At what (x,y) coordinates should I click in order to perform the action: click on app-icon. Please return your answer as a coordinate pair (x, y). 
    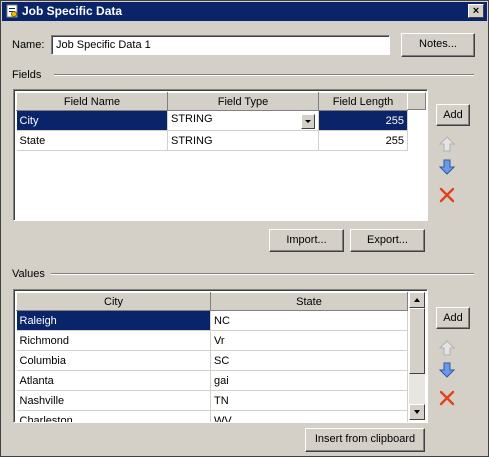
    Looking at the image, I should click on (12, 11).